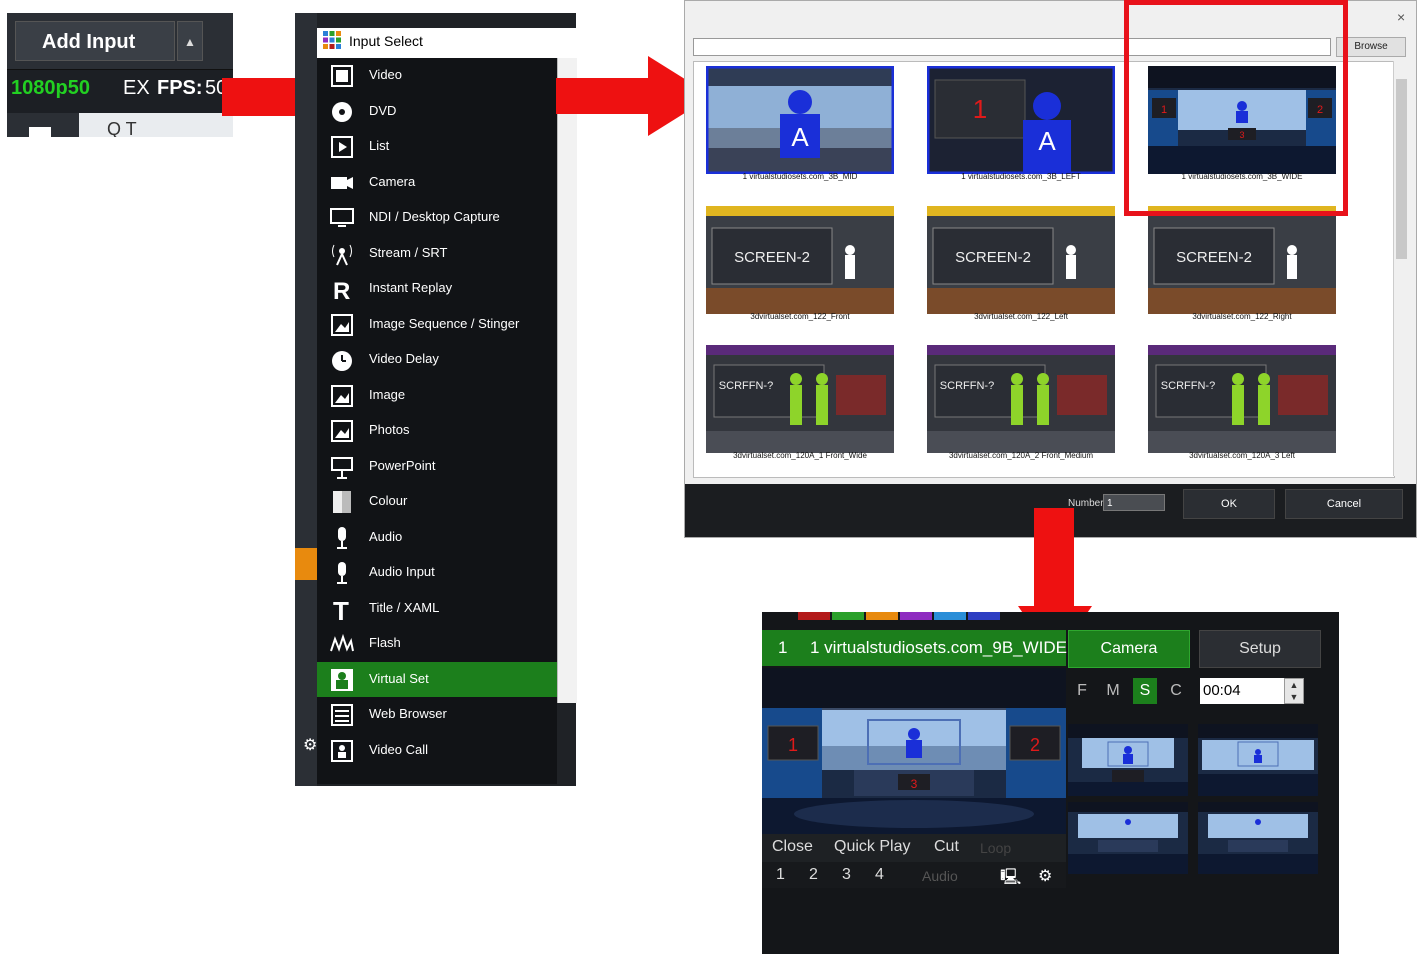 The image size is (1422, 954). I want to click on input-type-label: Audio, so click(386, 536).